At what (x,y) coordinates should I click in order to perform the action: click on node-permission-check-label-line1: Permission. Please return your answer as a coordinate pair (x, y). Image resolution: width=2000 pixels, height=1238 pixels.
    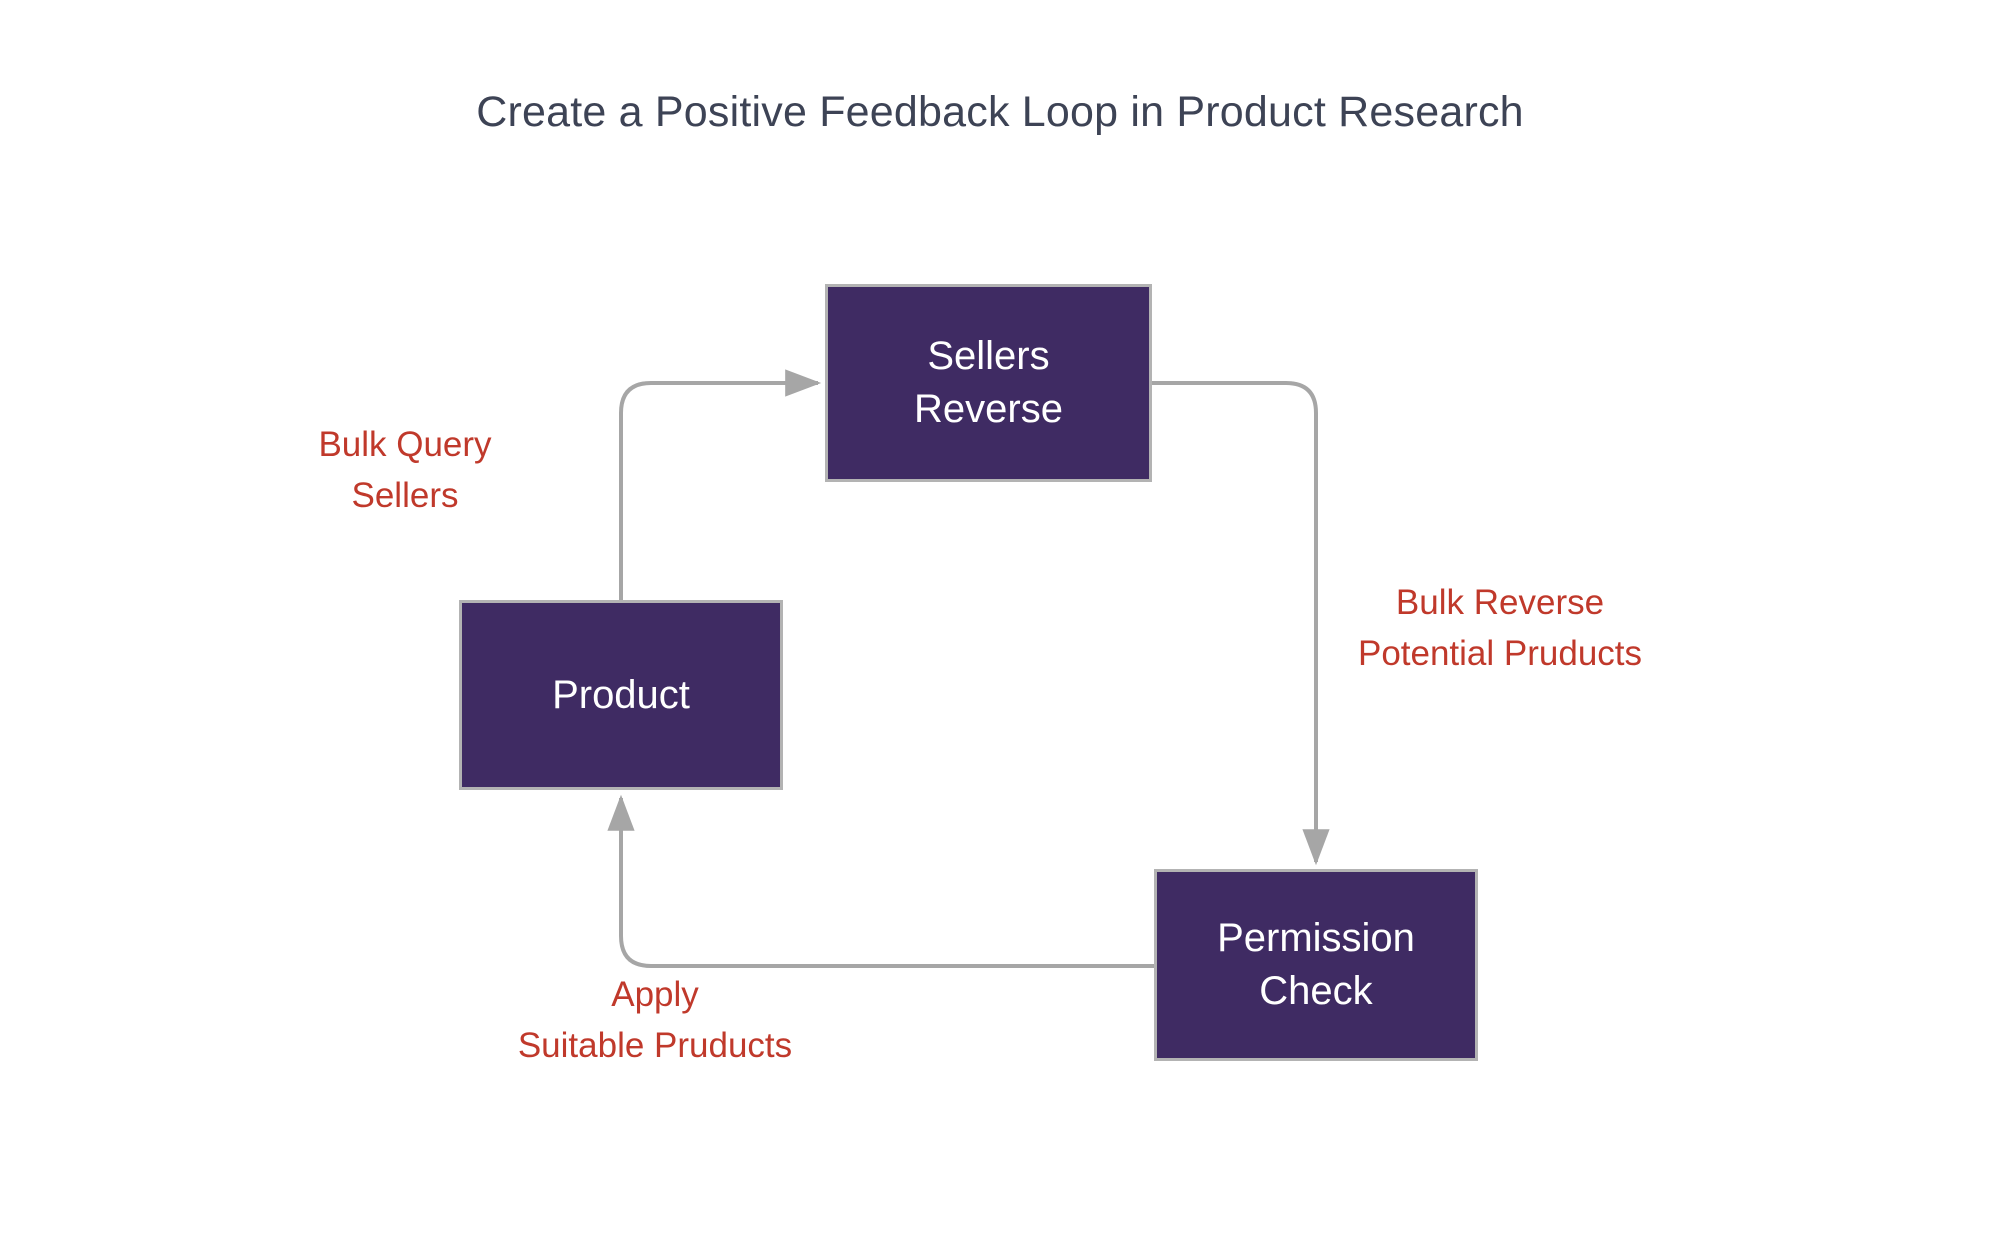
    Looking at the image, I should click on (1316, 938).